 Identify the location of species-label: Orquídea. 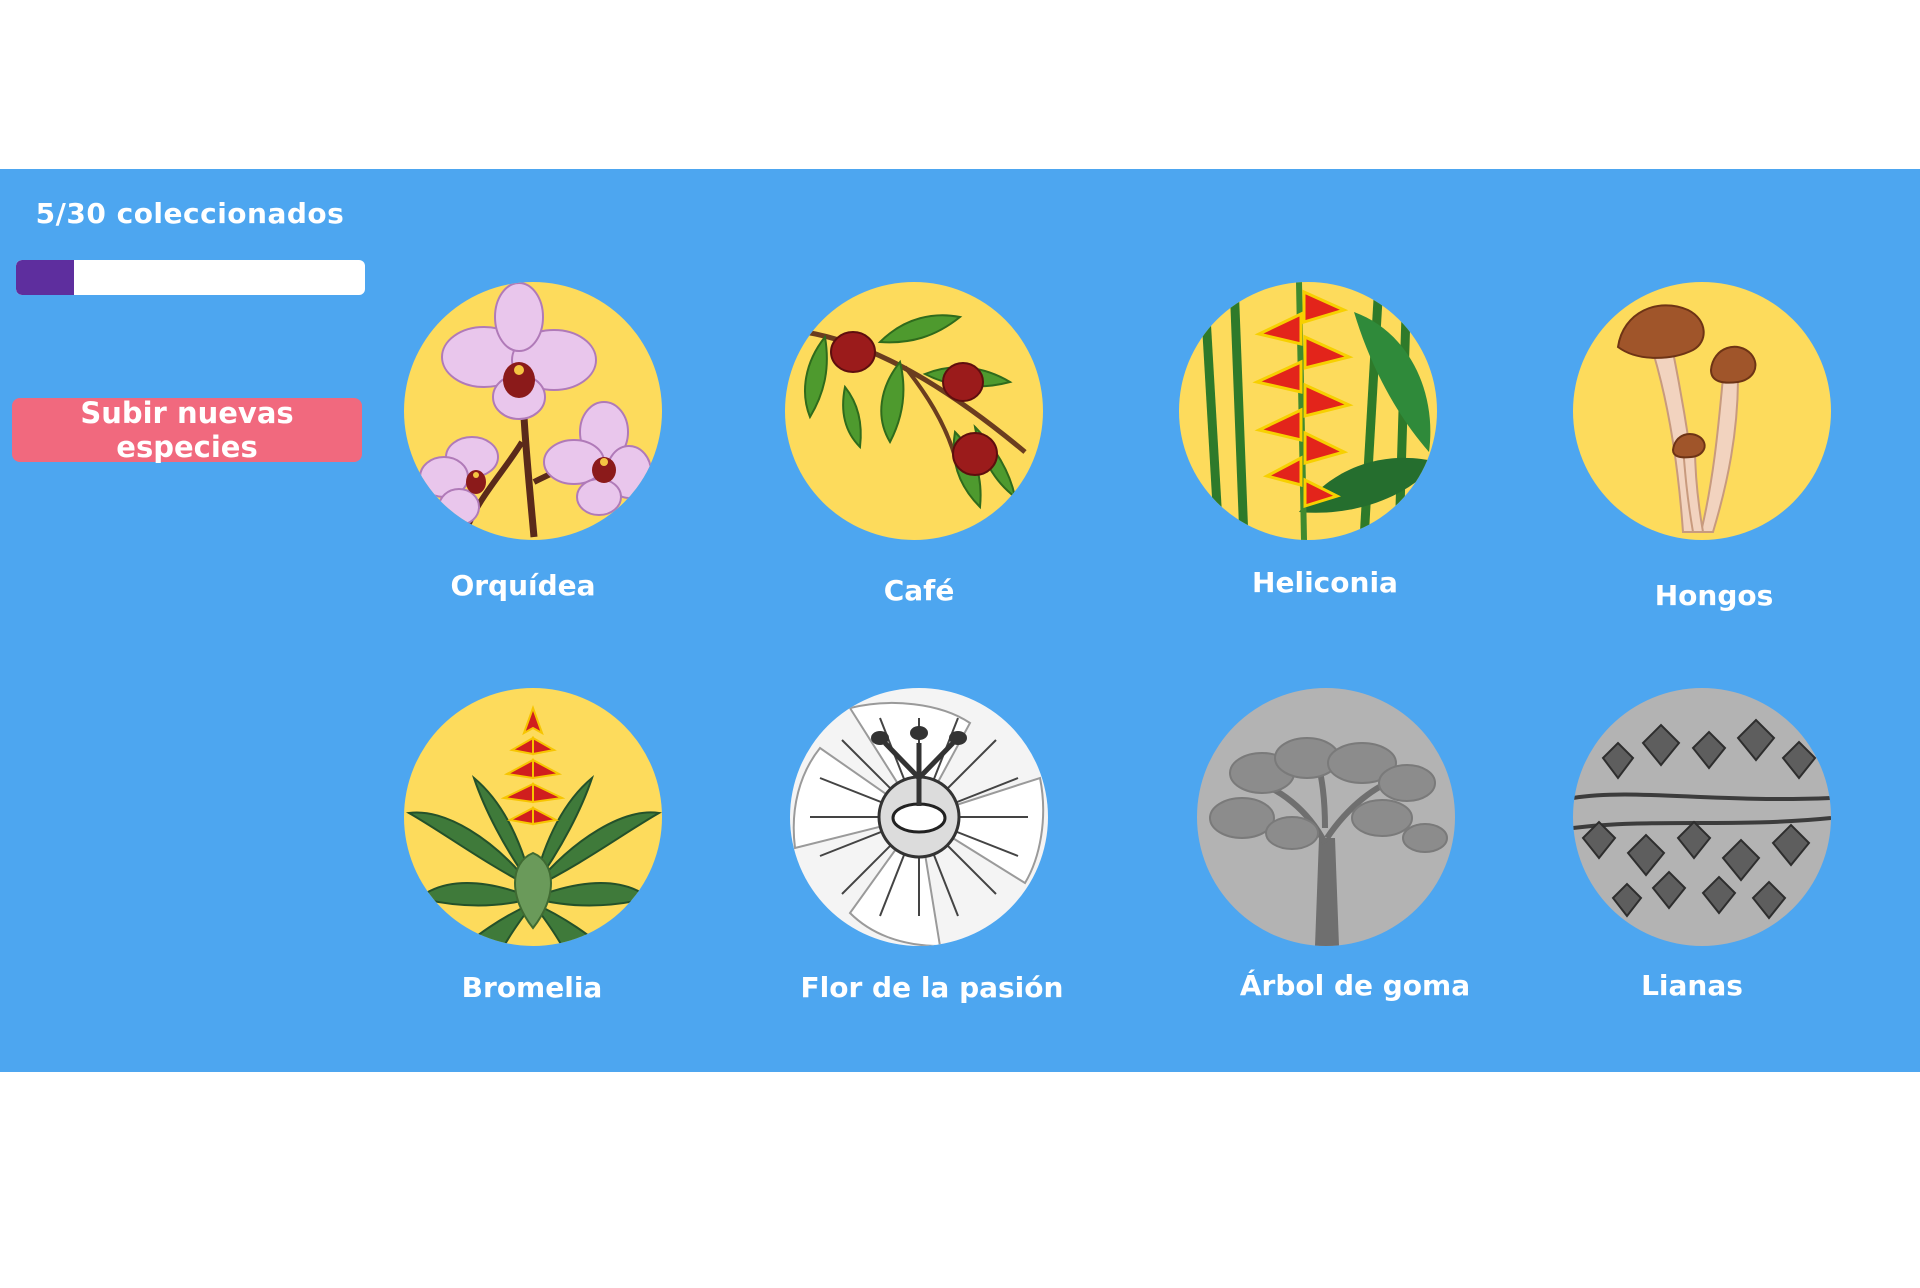
(523, 585).